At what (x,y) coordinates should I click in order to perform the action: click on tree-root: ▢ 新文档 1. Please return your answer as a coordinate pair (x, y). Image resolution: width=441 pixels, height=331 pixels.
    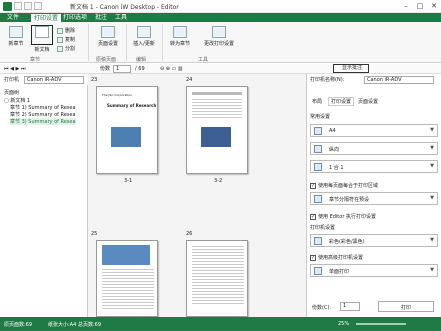
    Looking at the image, I should click on (17, 100).